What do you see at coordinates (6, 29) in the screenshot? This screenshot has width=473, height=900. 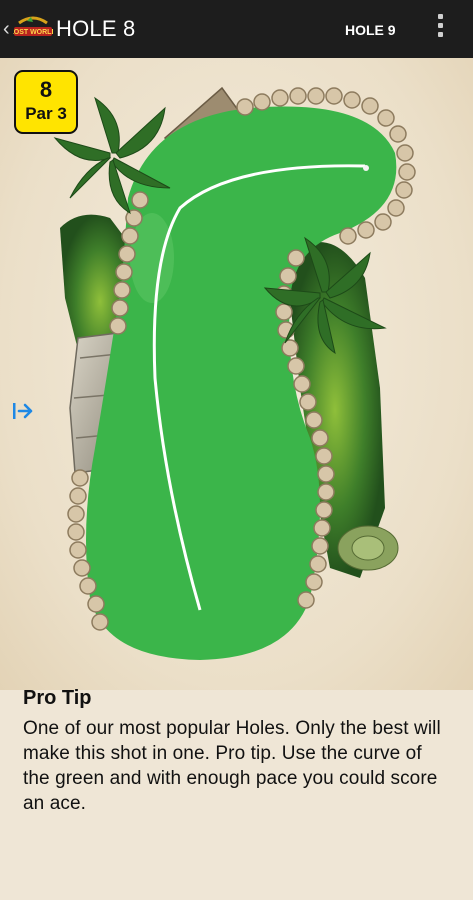 I see `chevron-left-icon: ‹` at bounding box center [6, 29].